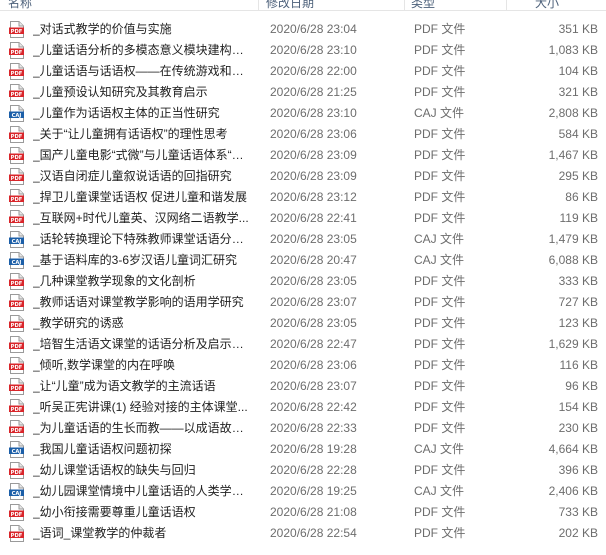  I want to click on file-modified-date: 2020/6/28 23:12, so click(313, 197).